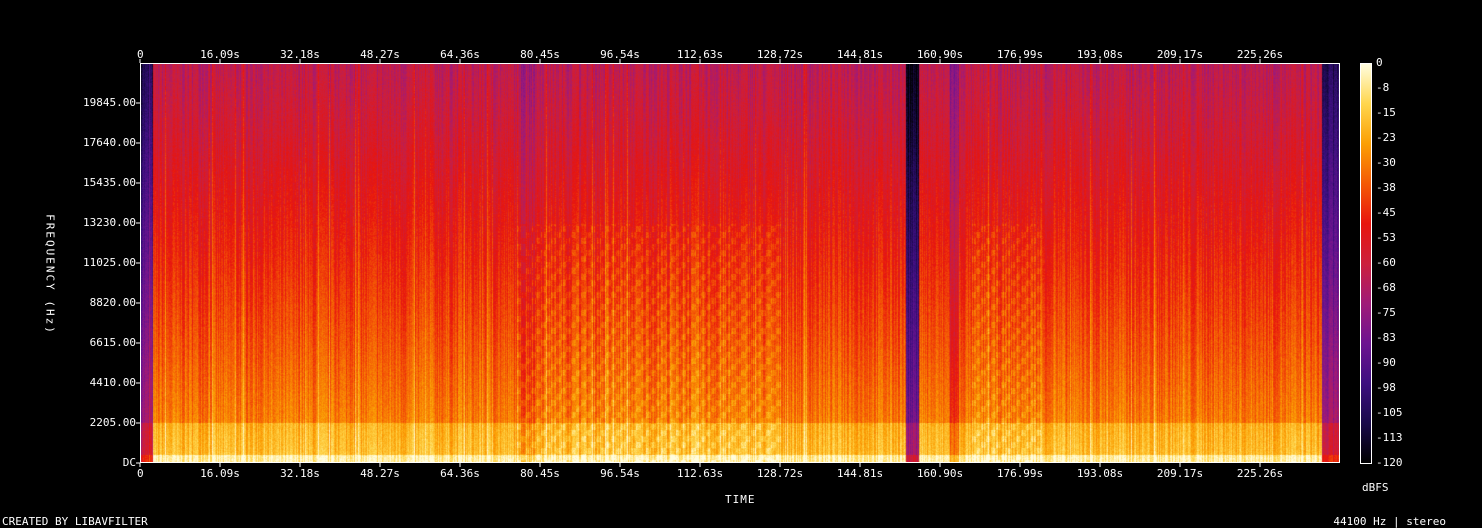  What do you see at coordinates (940, 473) in the screenshot?
I see `x-tick-label-bottom: 160.90s` at bounding box center [940, 473].